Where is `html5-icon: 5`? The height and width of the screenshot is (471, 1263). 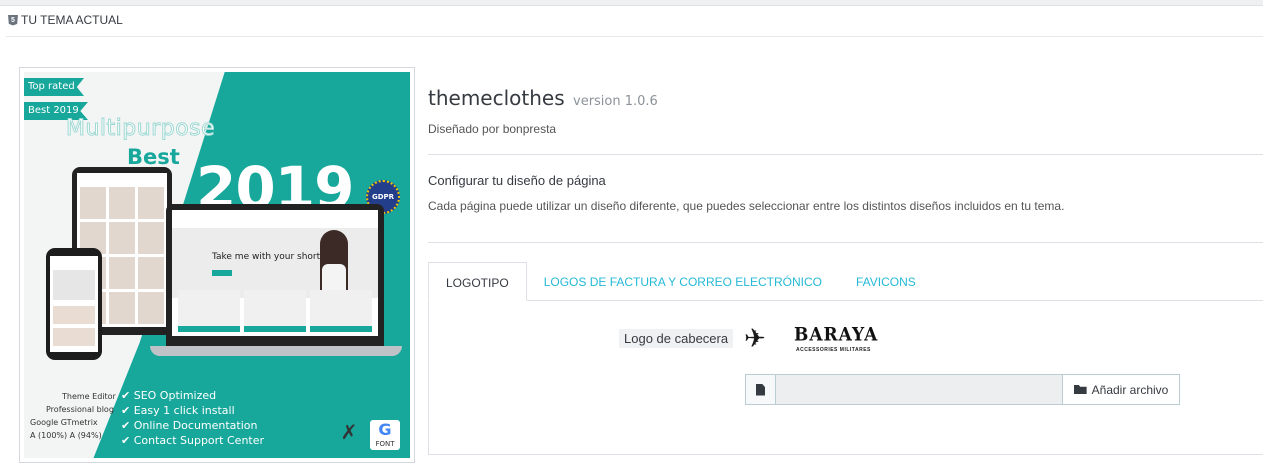
html5-icon: 5 is located at coordinates (13, 20).